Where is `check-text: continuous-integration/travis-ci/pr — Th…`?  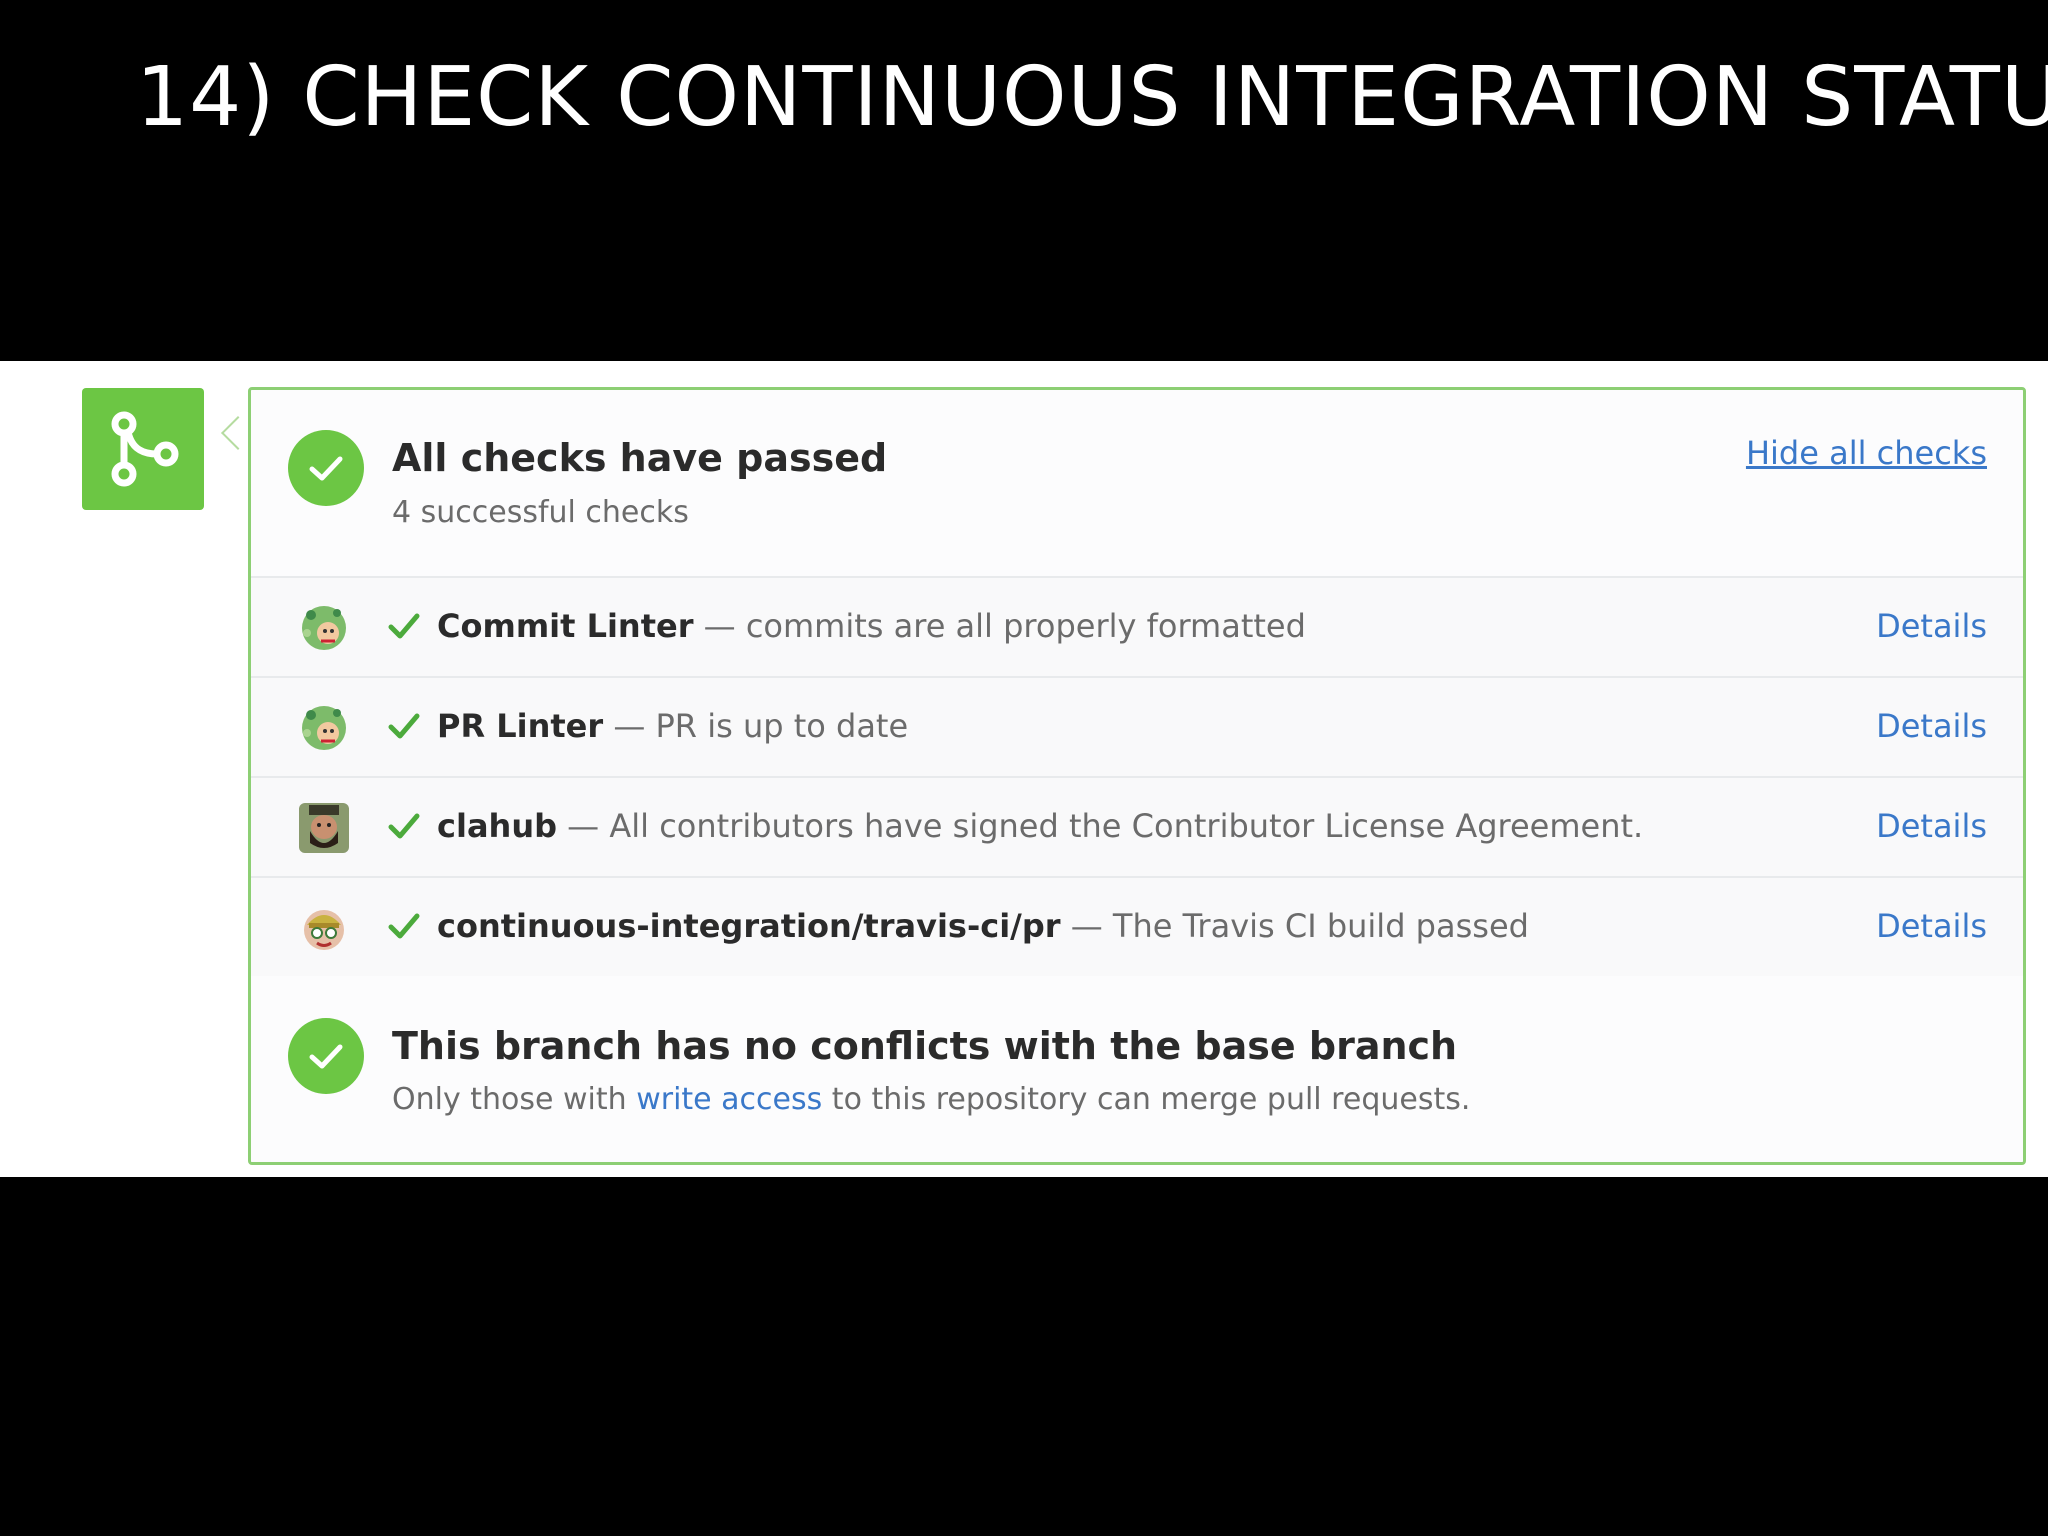
check-text: continuous-integration/travis-ci/pr — Th… is located at coordinates (983, 926).